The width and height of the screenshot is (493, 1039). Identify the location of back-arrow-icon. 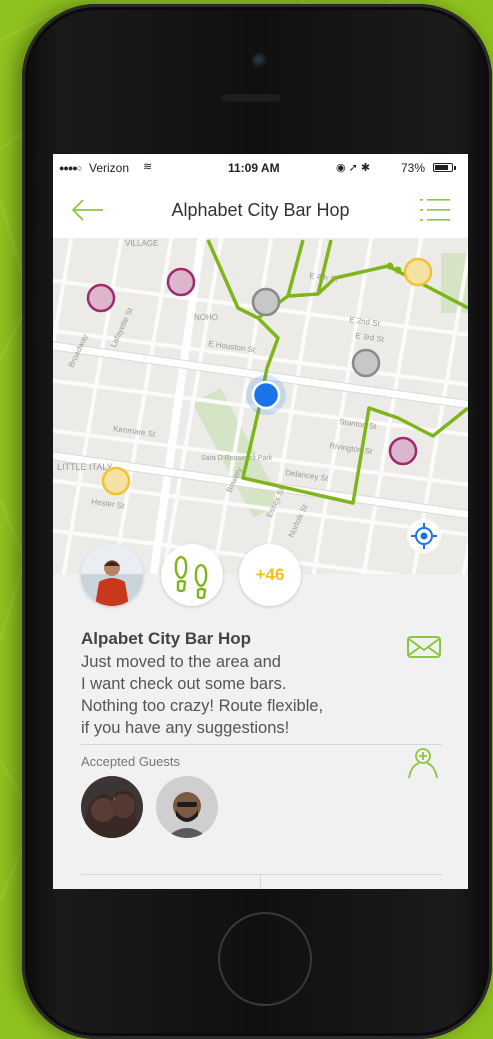
(87, 210).